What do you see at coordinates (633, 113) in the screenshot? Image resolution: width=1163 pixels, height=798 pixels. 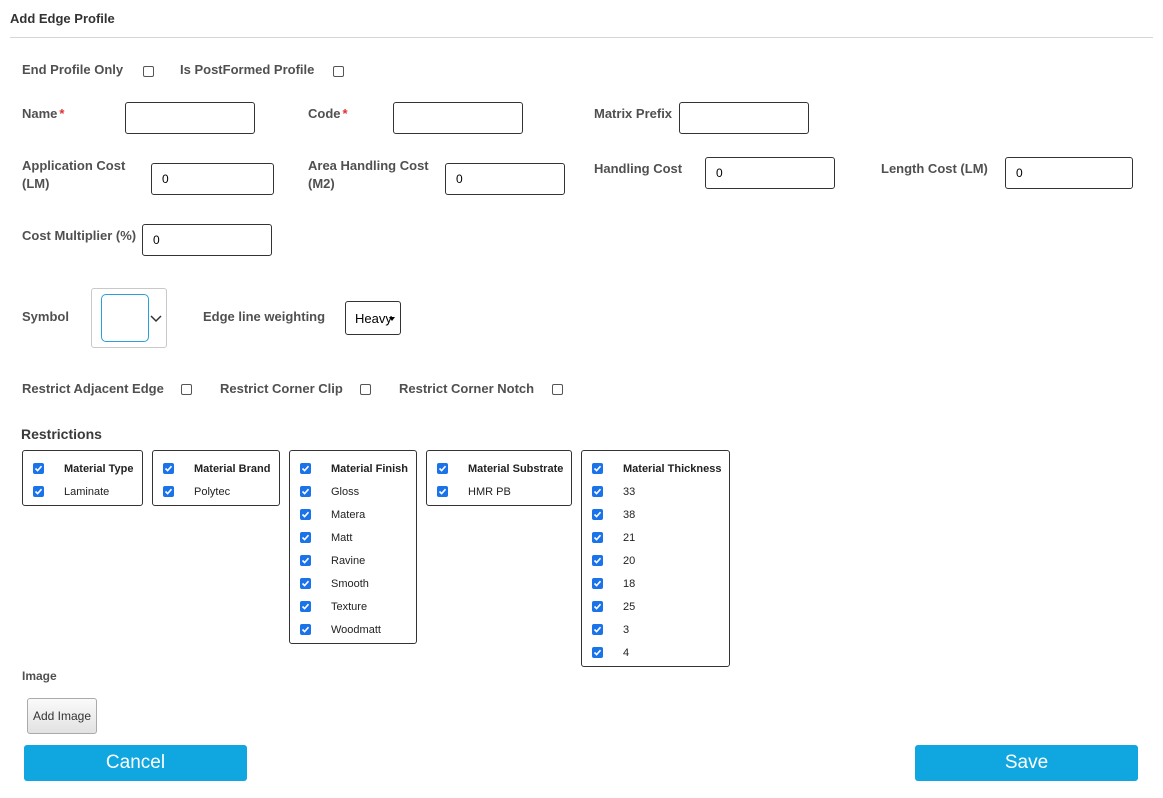 I see `matrix-prefix-label: Matrix Prefix` at bounding box center [633, 113].